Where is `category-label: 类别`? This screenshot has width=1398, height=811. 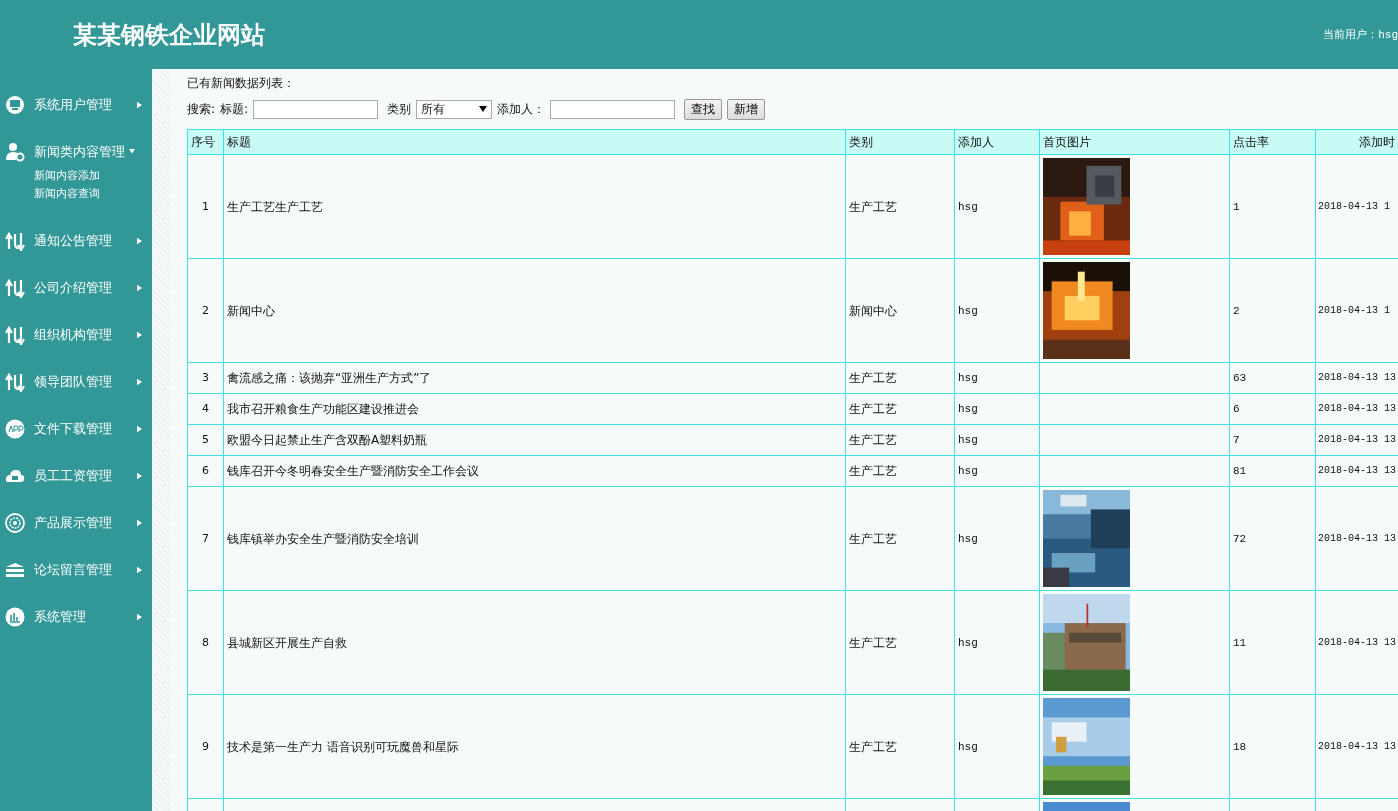
category-label: 类别 is located at coordinates (399, 109).